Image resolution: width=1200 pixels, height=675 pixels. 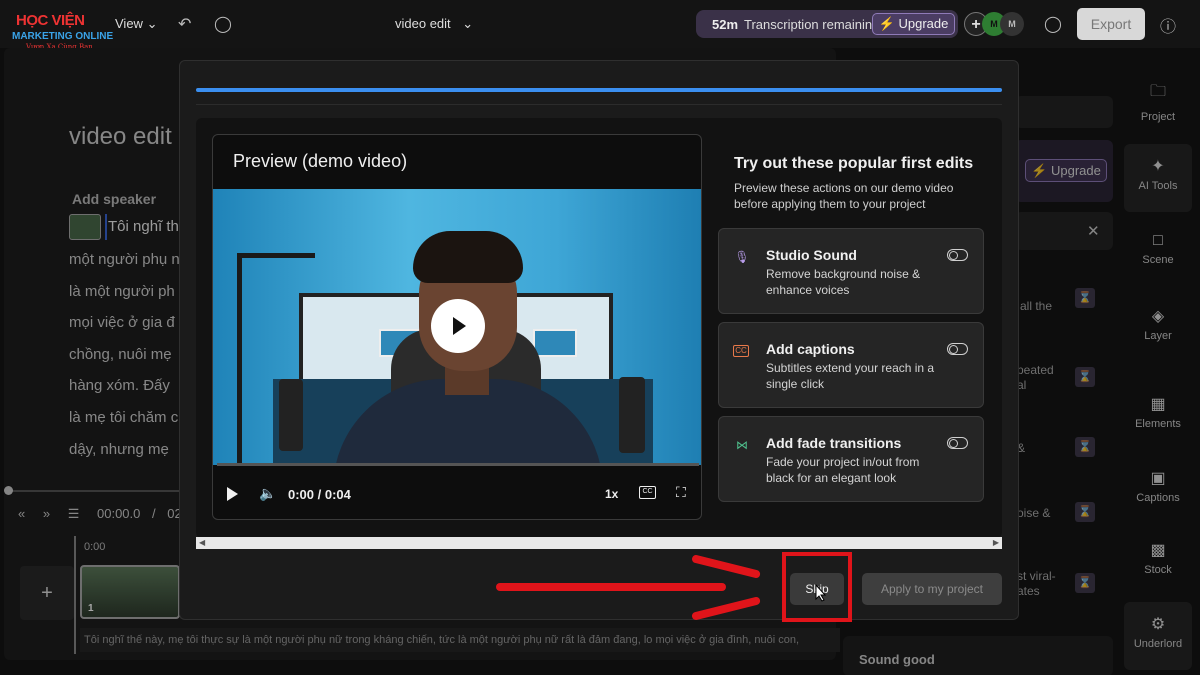 I want to click on transcription-label: Transcription remaining, so click(x=812, y=24).